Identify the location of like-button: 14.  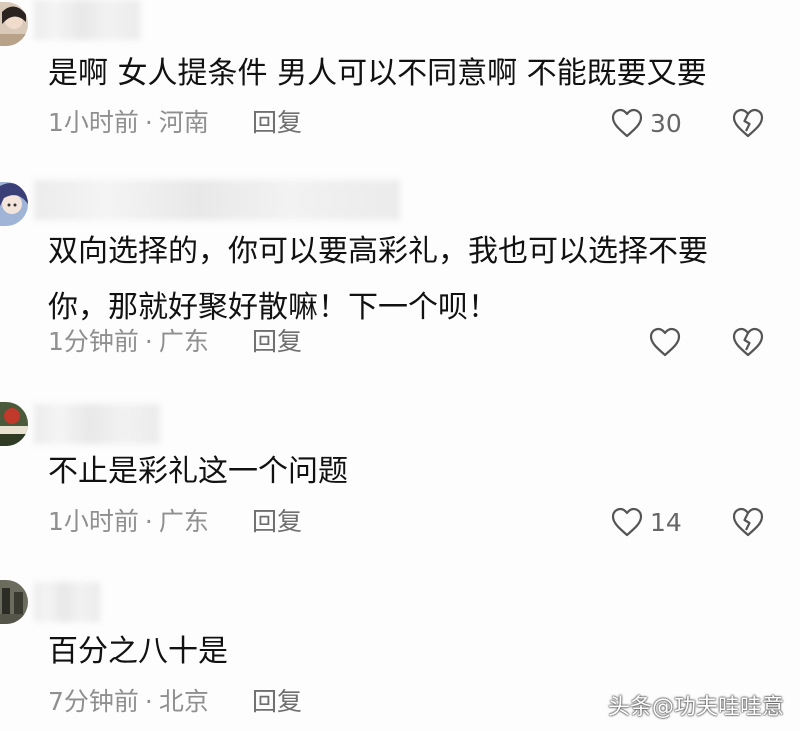
(646, 522).